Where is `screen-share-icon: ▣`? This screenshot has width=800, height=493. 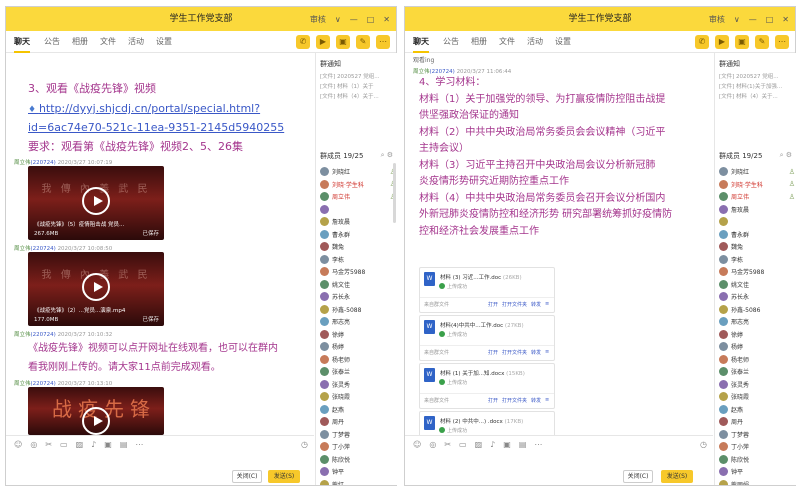 screen-share-icon: ▣ is located at coordinates (343, 42).